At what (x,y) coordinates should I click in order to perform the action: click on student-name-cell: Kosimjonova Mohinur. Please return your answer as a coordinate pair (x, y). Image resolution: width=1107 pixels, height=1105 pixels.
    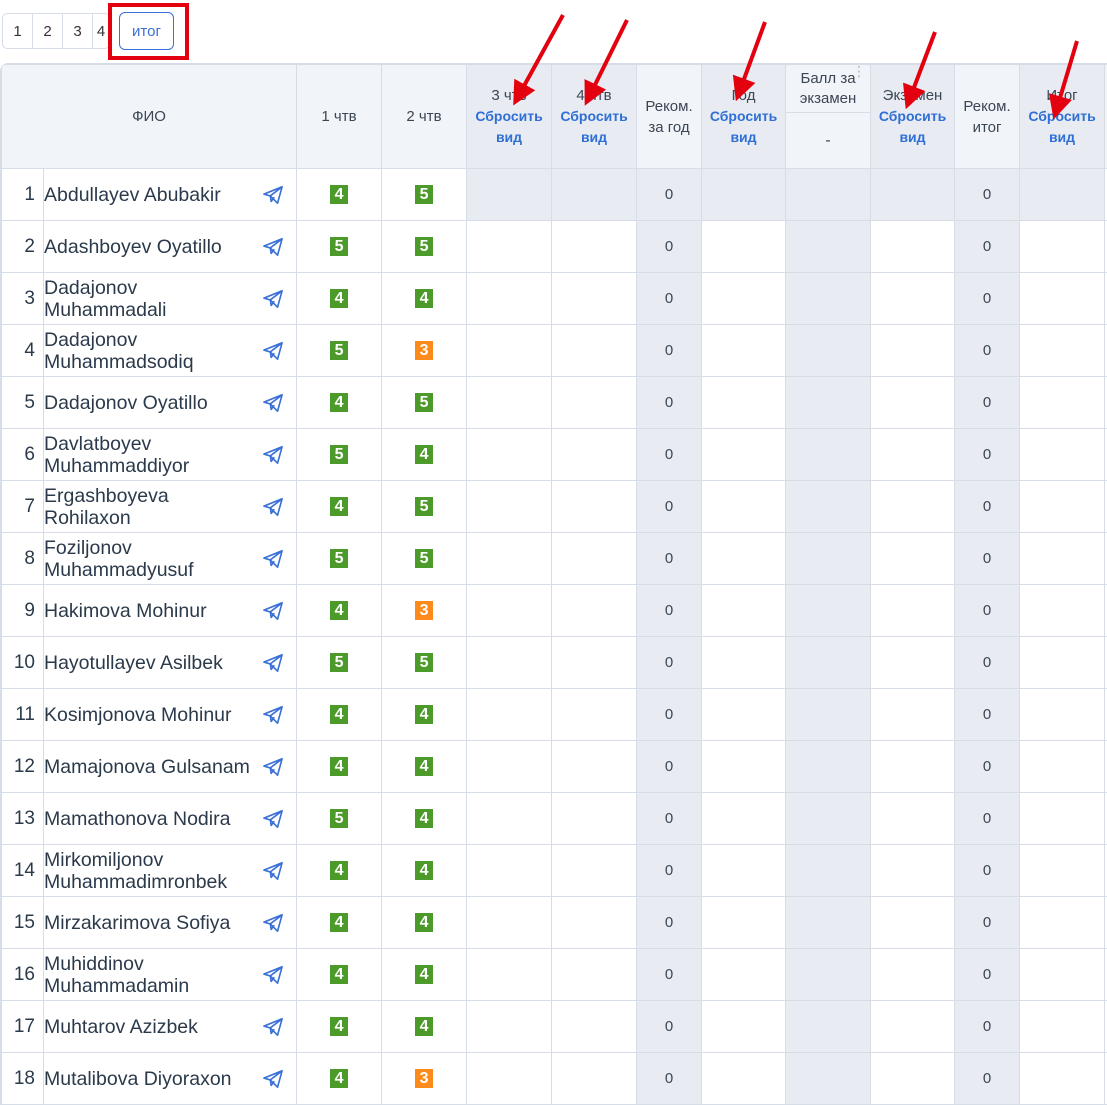
    Looking at the image, I should click on (170, 715).